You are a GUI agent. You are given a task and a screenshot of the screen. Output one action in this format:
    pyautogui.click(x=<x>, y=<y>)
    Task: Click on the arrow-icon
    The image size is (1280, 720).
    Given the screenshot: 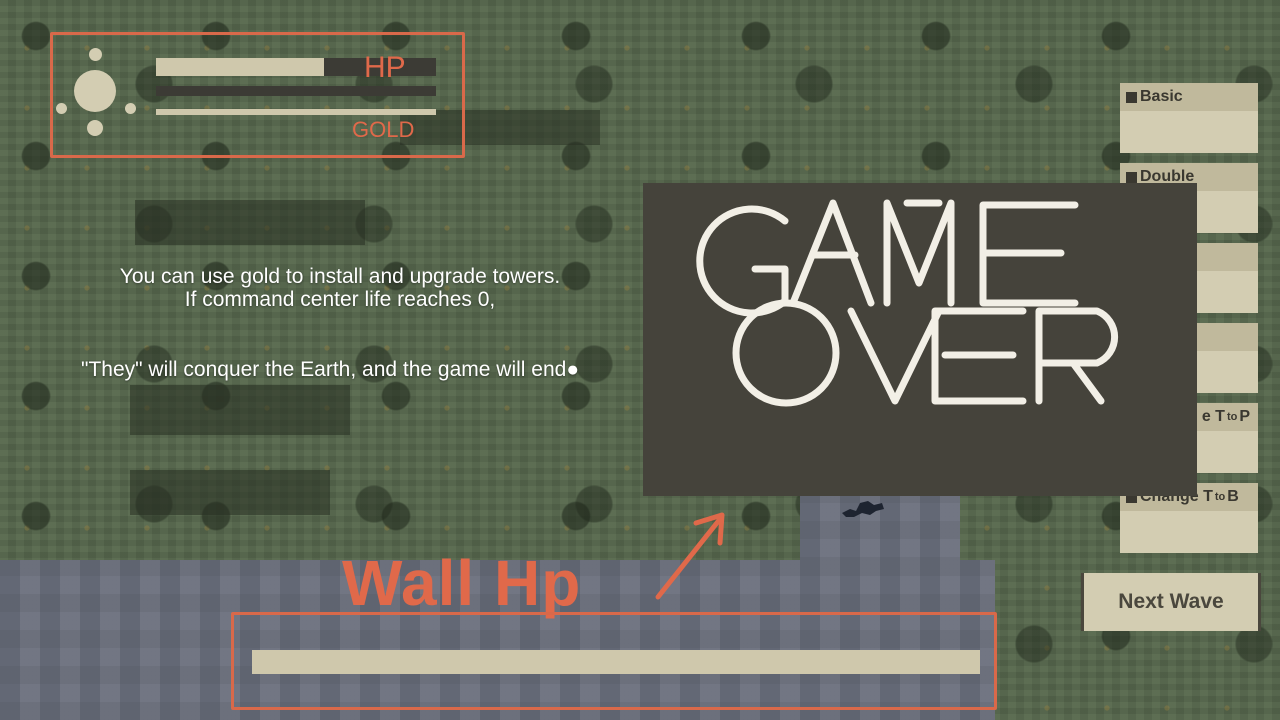 What is the action you would take?
    pyautogui.click(x=690, y=556)
    